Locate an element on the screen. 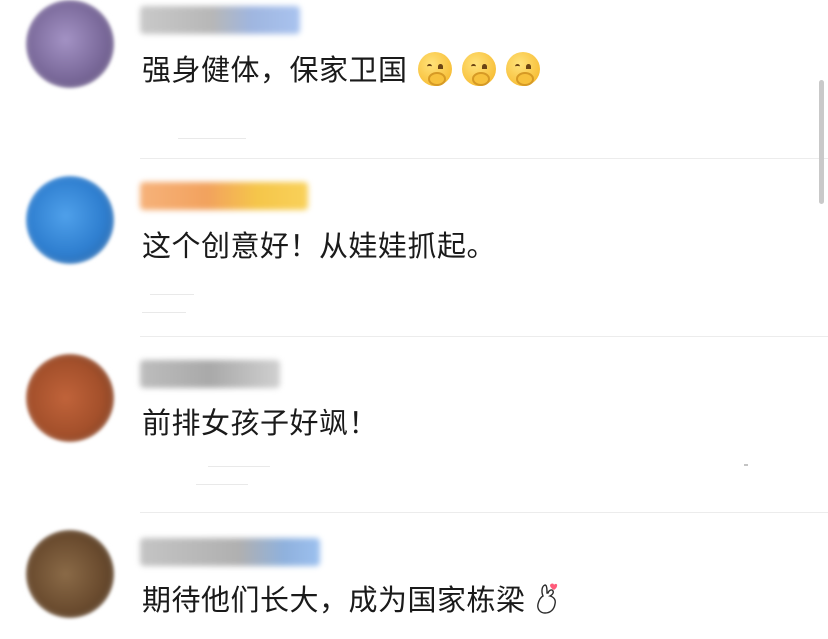  comment-text: 强身健体，保家卫国 is located at coordinates (341, 70).